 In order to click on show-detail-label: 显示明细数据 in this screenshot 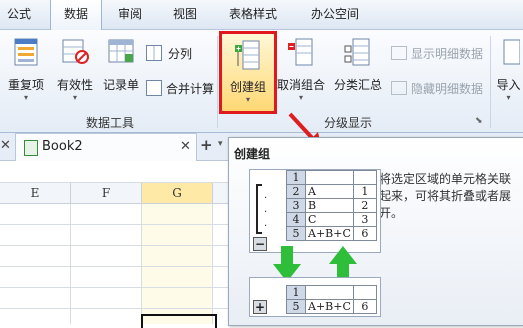, I will do `click(447, 54)`.